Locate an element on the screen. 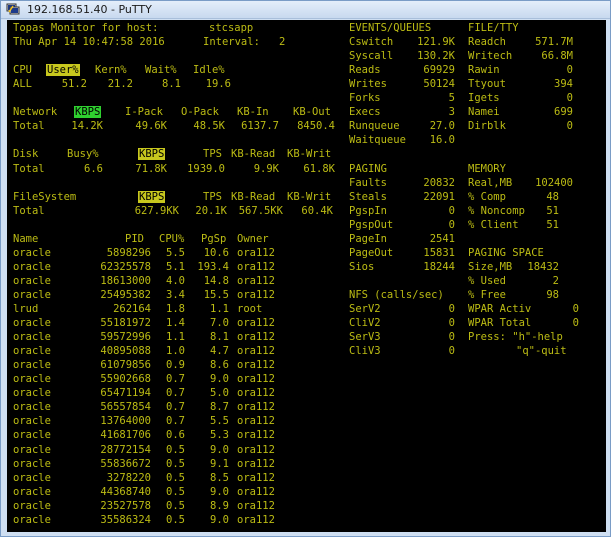 This screenshot has width=611, height=537. process-pgsp: 7.0 is located at coordinates (219, 323).